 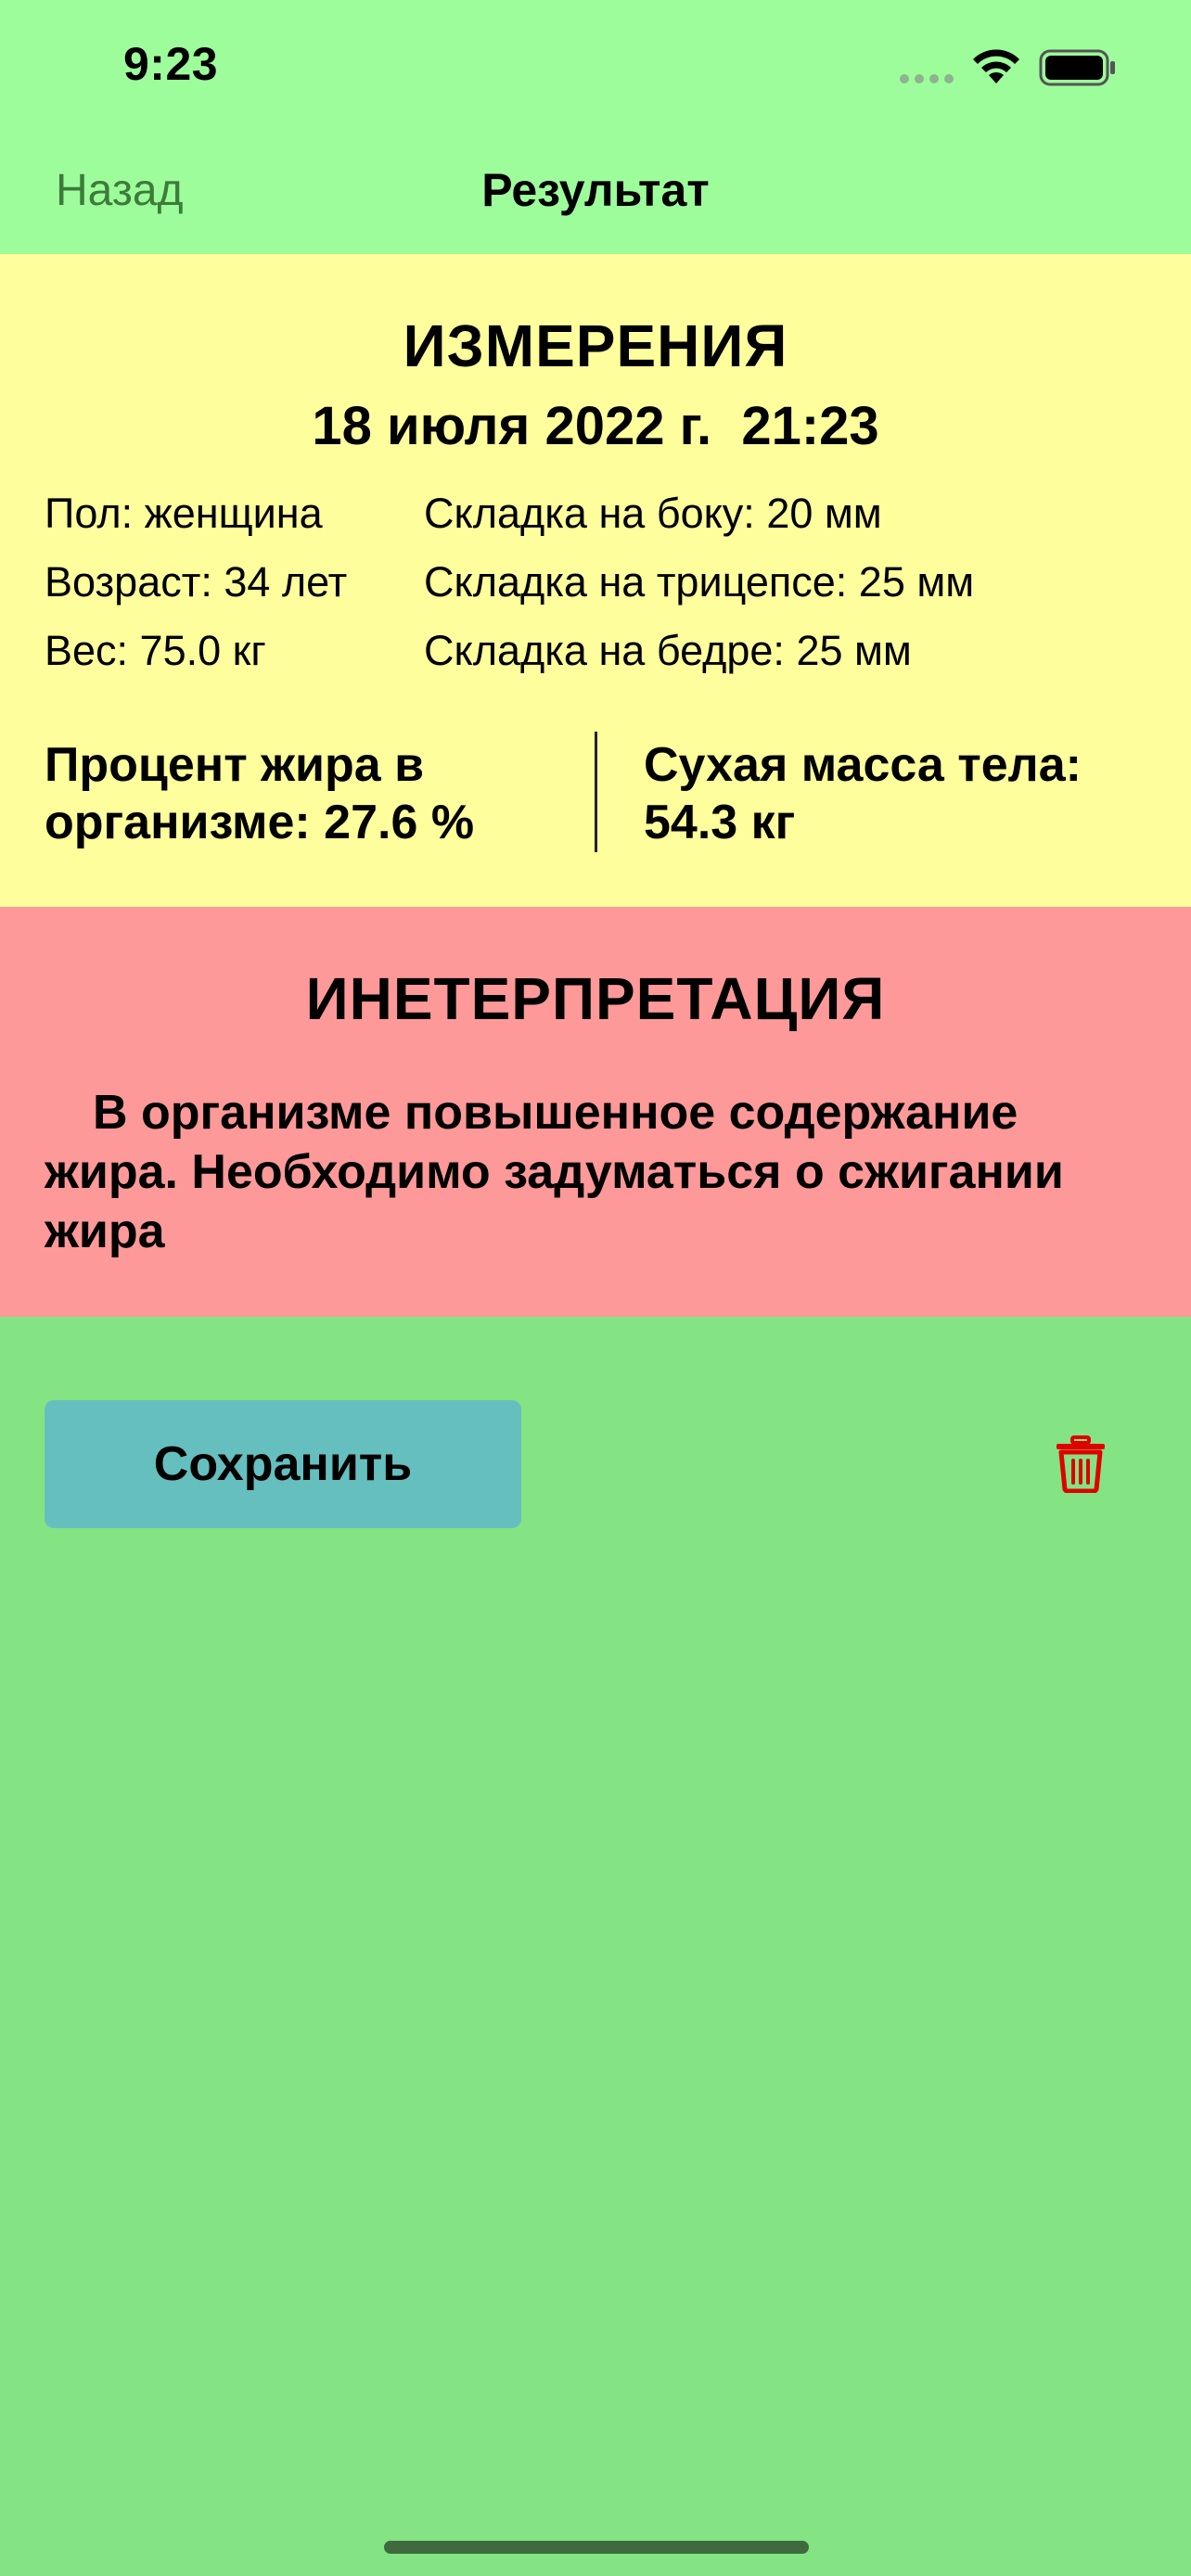 What do you see at coordinates (184, 513) in the screenshot?
I see `sex-value: Пол: женщина` at bounding box center [184, 513].